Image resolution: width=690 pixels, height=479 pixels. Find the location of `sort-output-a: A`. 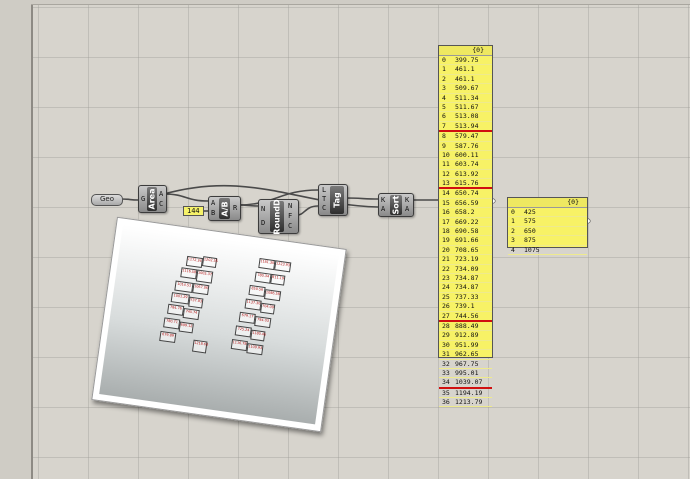

sort-output-a: A is located at coordinates (407, 209).